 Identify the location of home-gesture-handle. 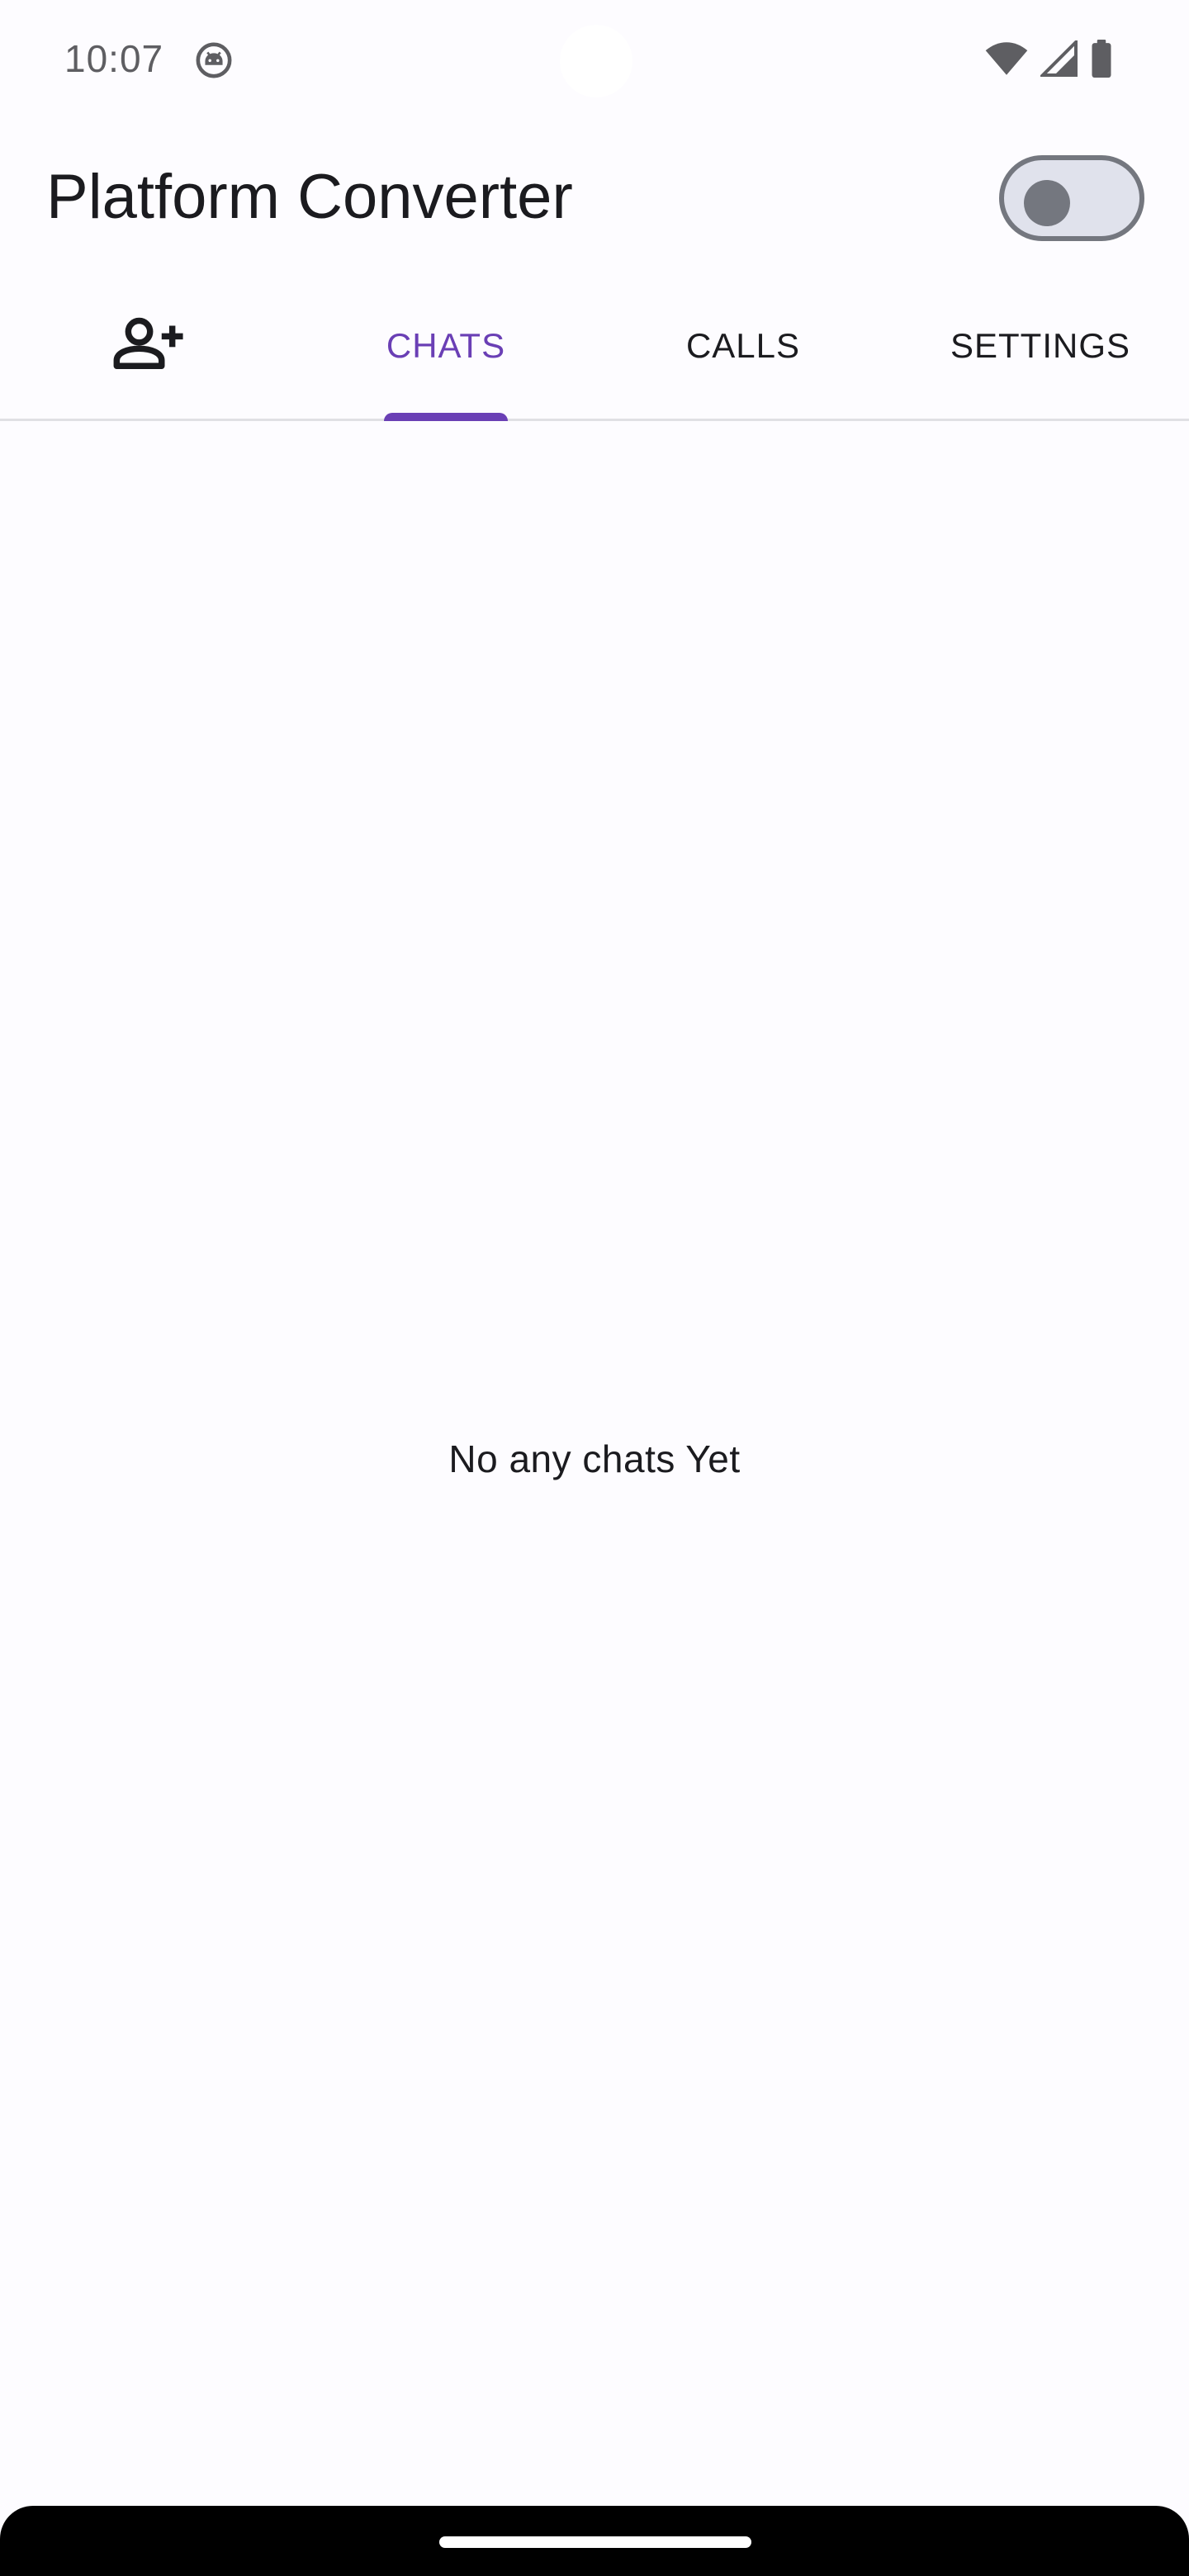
(595, 2542).